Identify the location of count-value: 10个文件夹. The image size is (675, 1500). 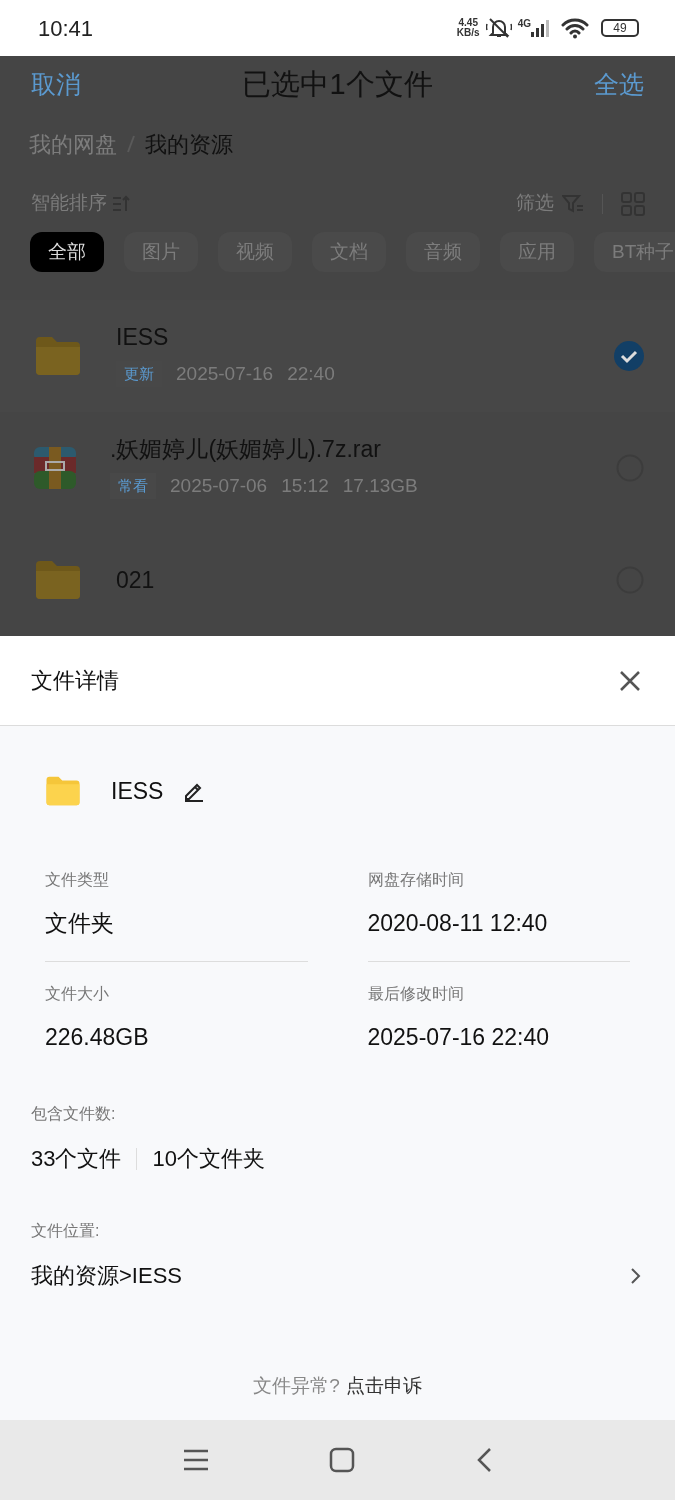
(208, 1159).